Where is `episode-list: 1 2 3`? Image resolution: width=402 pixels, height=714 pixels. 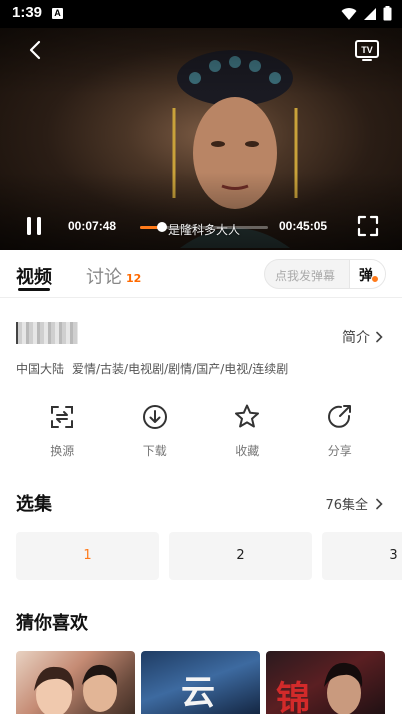
episode-list: 1 2 3 is located at coordinates (209, 556).